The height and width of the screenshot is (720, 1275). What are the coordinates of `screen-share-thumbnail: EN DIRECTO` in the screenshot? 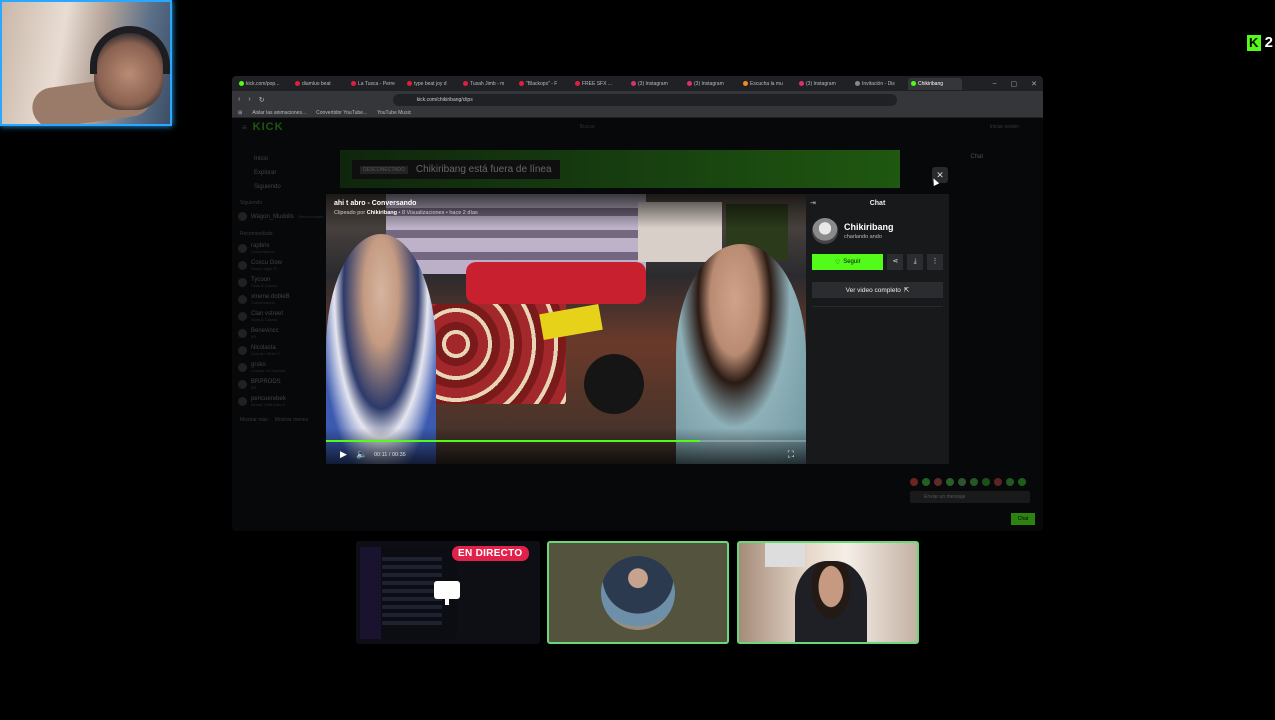 It's located at (448, 592).